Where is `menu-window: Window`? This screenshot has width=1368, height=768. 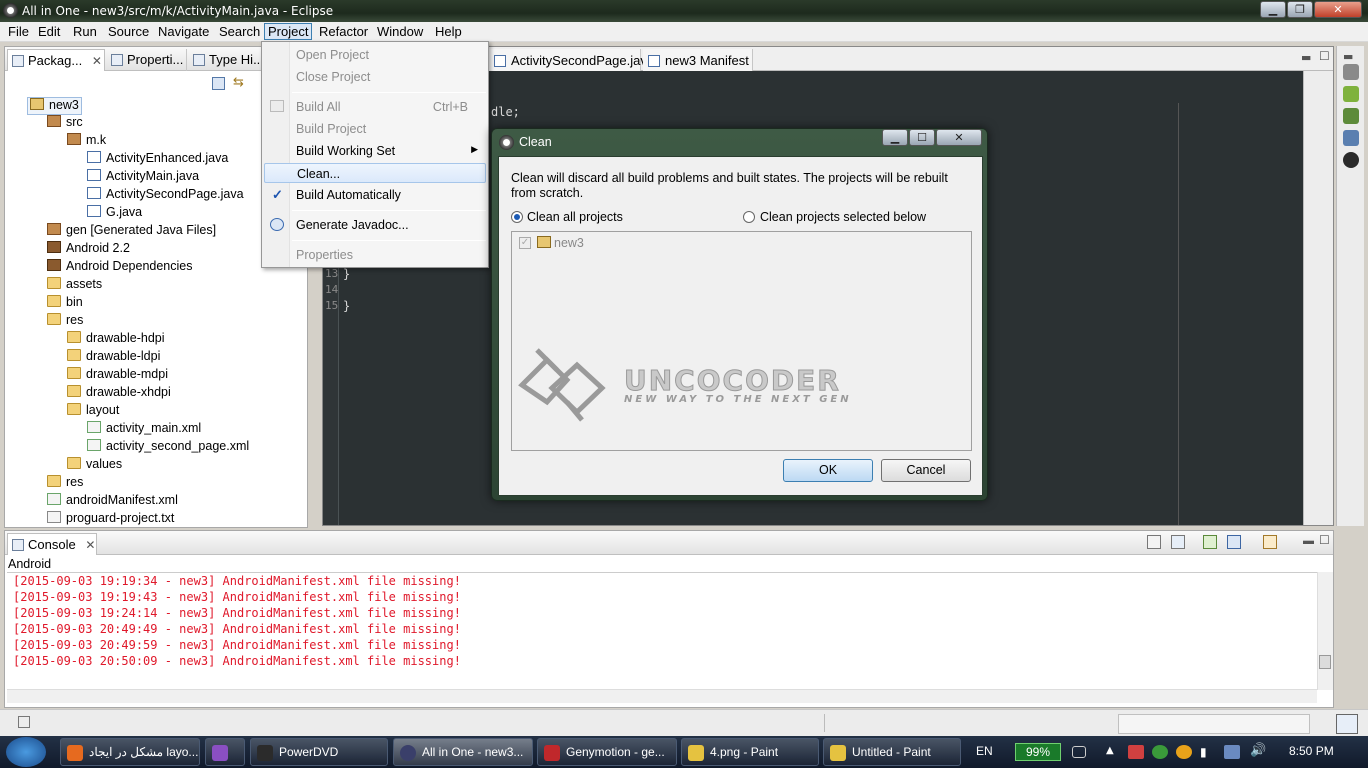 menu-window: Window is located at coordinates (400, 32).